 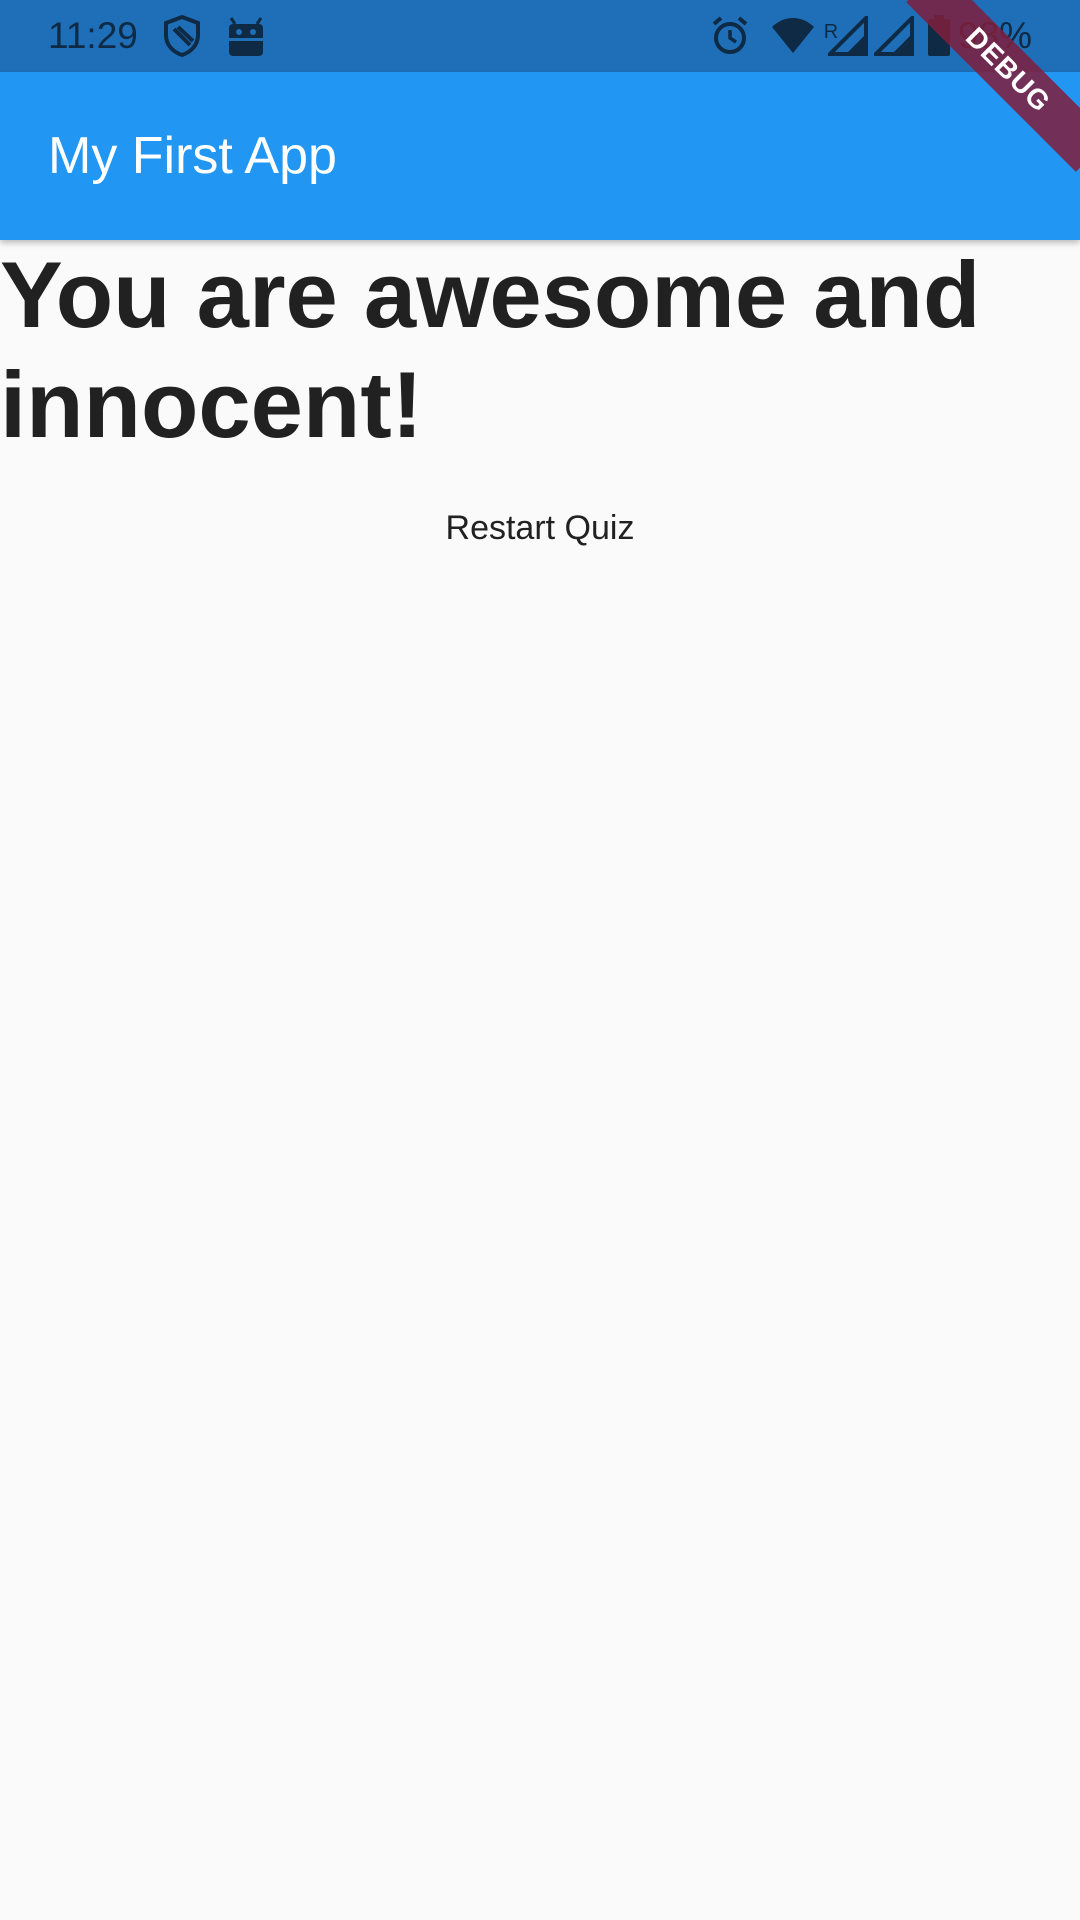 I want to click on alarm-icon, so click(x=730, y=36).